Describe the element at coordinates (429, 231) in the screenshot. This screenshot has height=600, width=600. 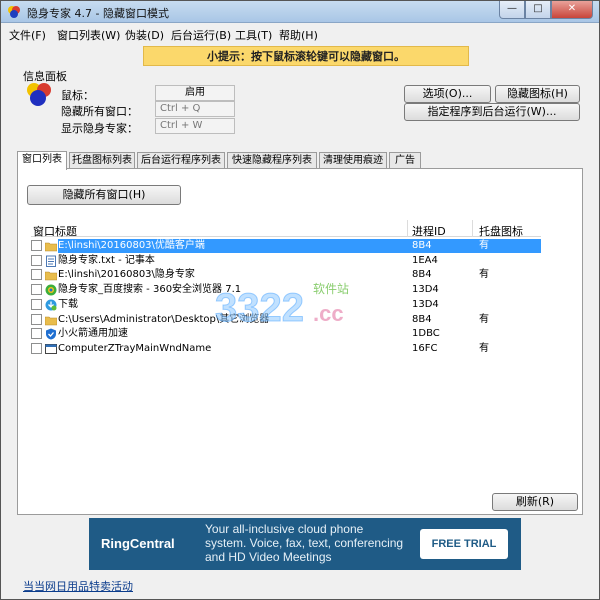
I see `column-pid: 进程ID` at that location.